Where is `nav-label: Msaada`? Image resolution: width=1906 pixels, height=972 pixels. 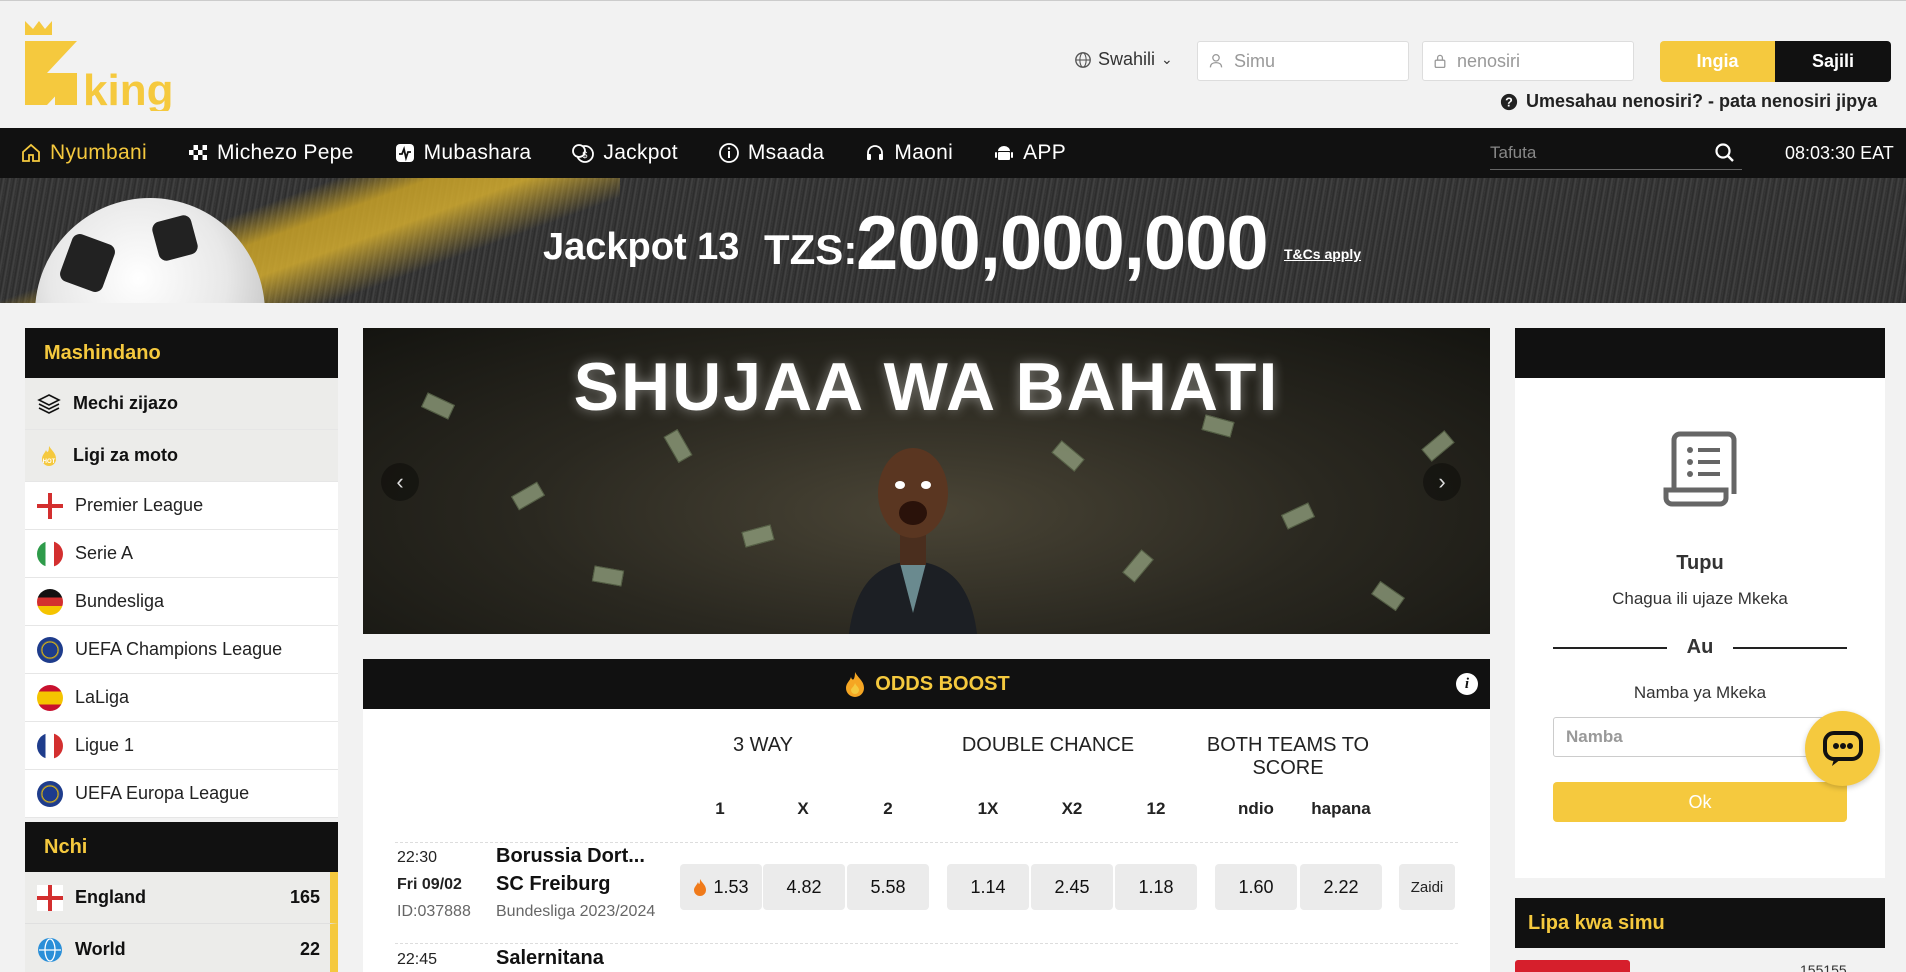 nav-label: Msaada is located at coordinates (786, 152).